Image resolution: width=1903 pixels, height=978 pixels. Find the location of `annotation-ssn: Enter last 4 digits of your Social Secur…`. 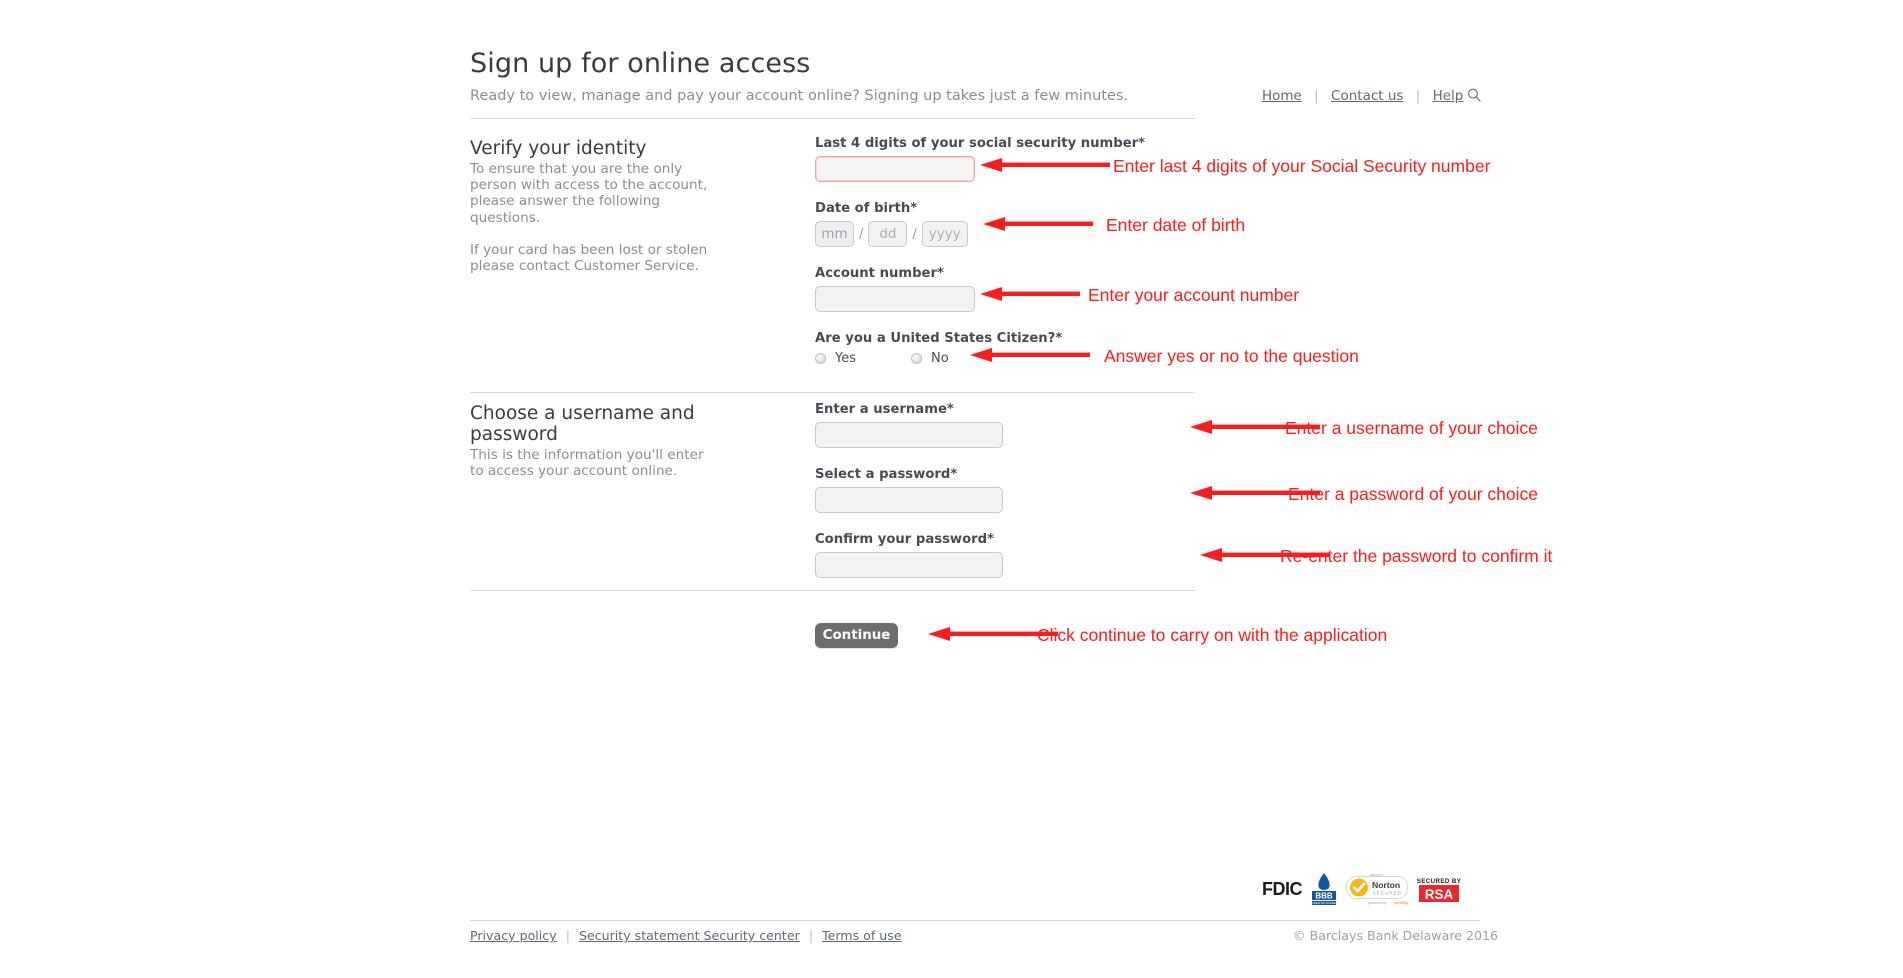

annotation-ssn: Enter last 4 digits of your Social Secur… is located at coordinates (1302, 166).